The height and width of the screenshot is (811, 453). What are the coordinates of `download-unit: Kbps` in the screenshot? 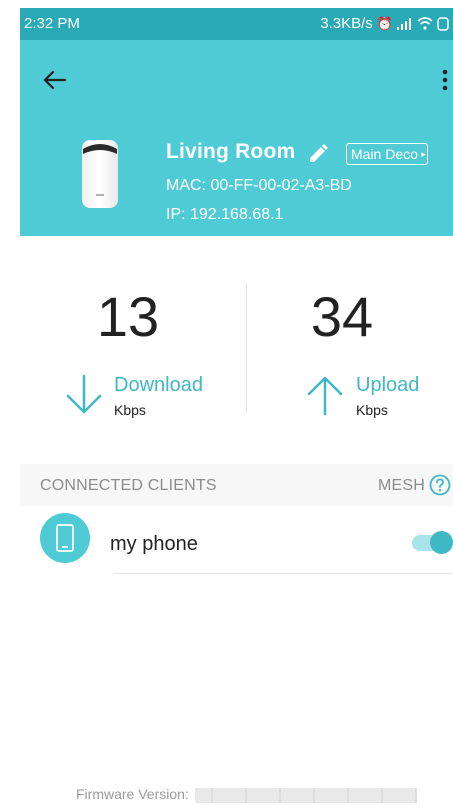 It's located at (130, 410).